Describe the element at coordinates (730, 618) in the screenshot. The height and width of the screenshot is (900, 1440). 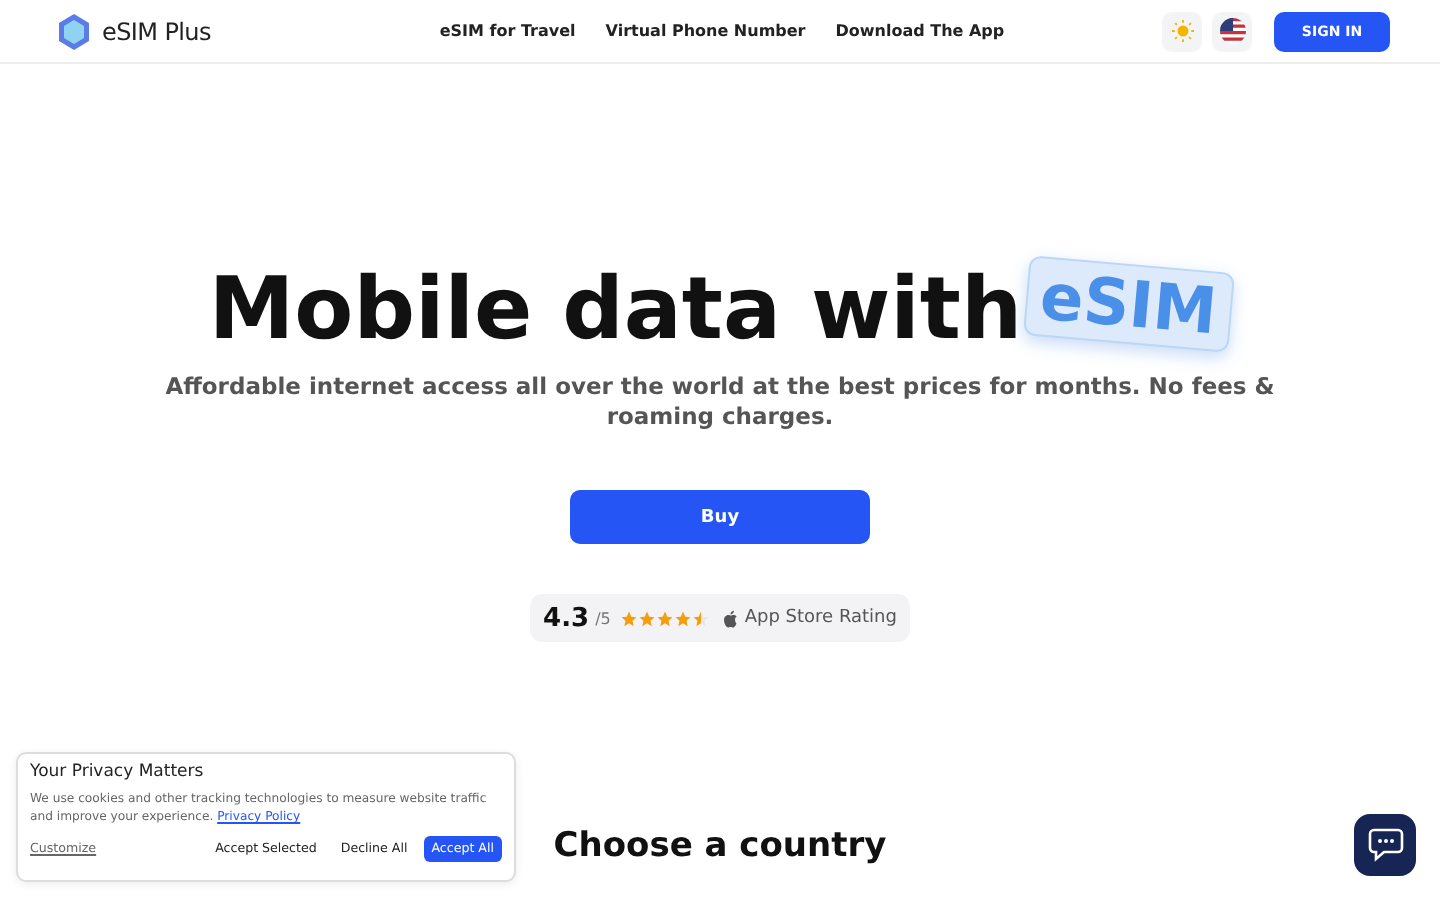
I see `apple-icon` at that location.